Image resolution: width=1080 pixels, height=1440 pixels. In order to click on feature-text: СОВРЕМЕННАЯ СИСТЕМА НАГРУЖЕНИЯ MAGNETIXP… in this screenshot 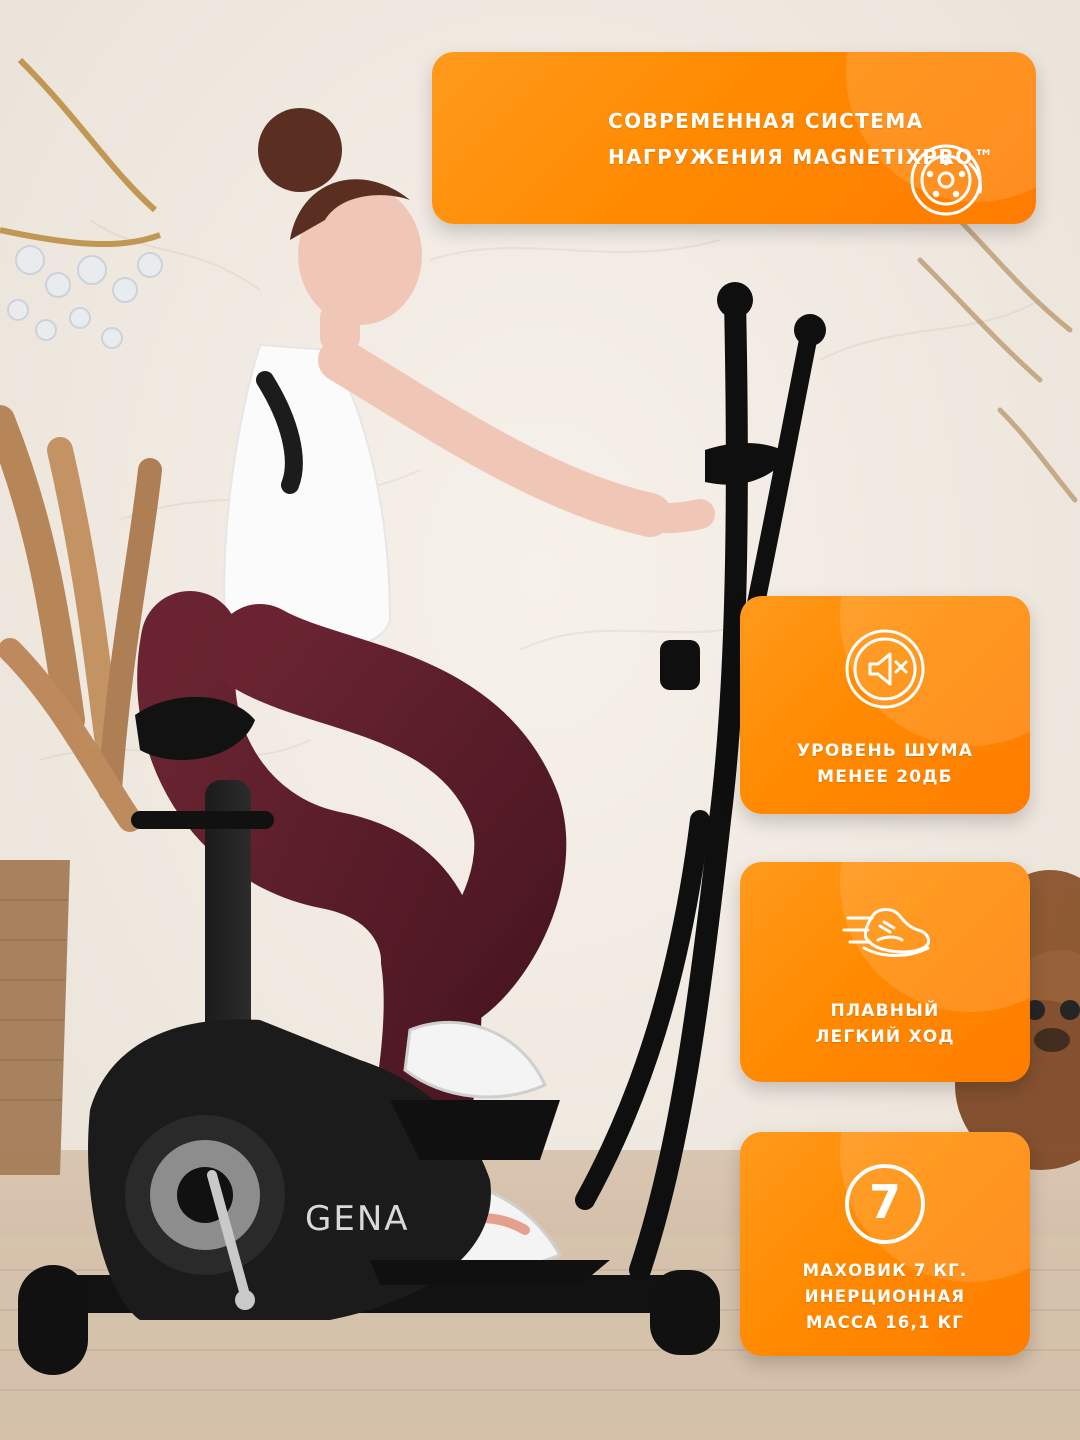, I will do `click(801, 139)`.